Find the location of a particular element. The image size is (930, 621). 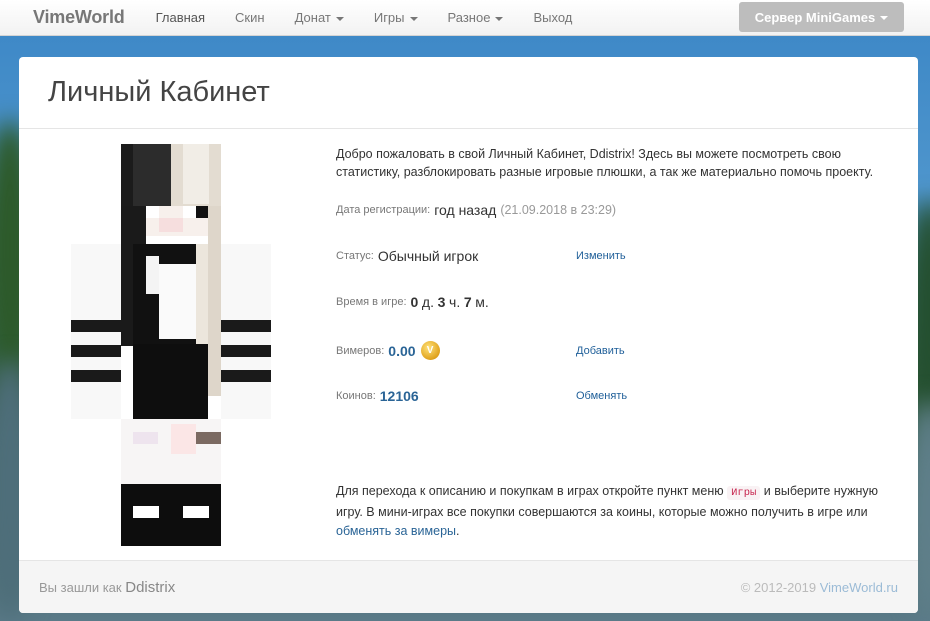

copyright: © 2012-2019 VimeWorld.ru is located at coordinates (819, 587).